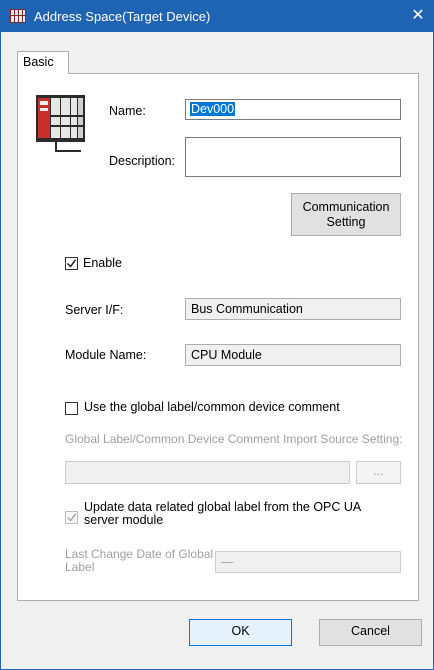 Image resolution: width=434 pixels, height=670 pixels. What do you see at coordinates (127, 111) in the screenshot?
I see `name-label: Name:` at bounding box center [127, 111].